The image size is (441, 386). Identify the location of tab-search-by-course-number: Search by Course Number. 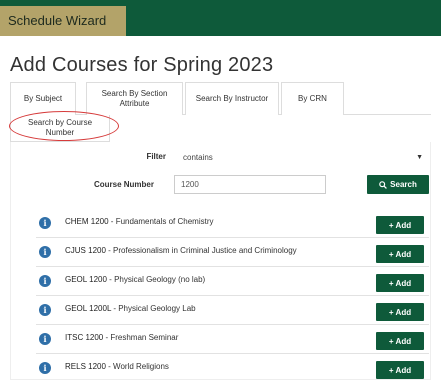
(60, 128).